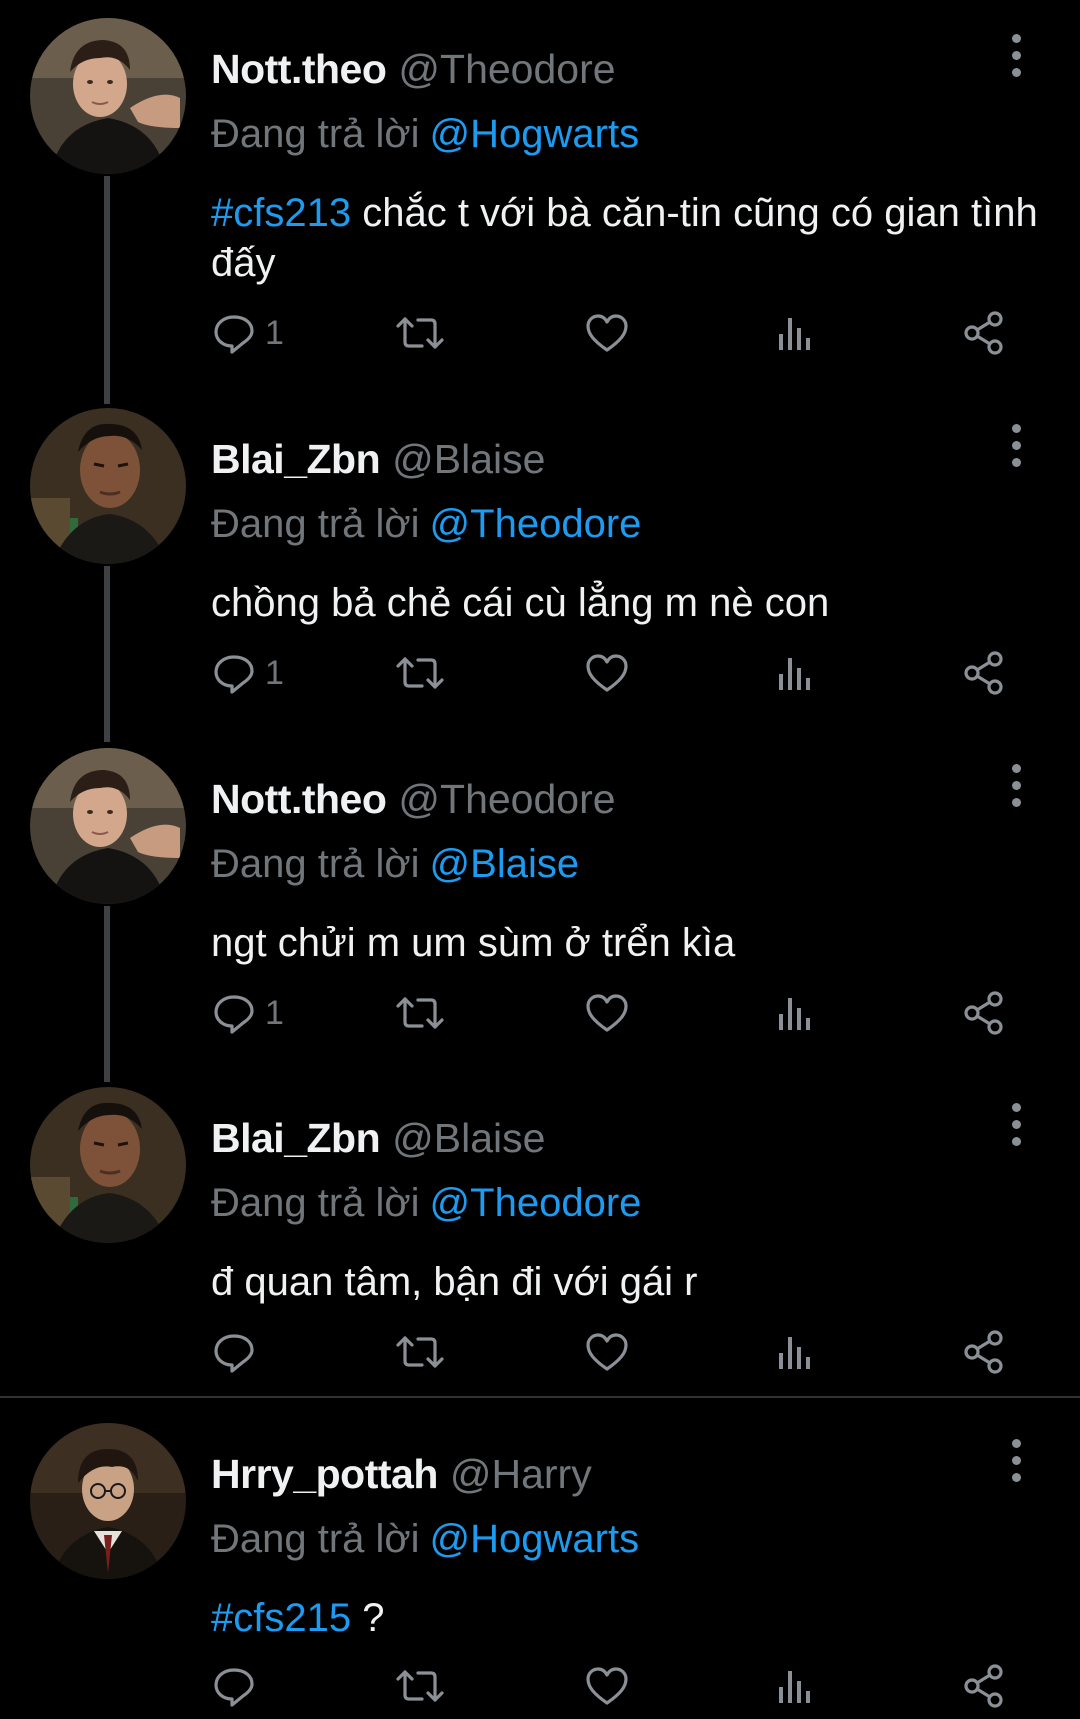 This screenshot has width=1080, height=1719. Describe the element at coordinates (540, 1397) in the screenshot. I see `conversation-divider` at that location.